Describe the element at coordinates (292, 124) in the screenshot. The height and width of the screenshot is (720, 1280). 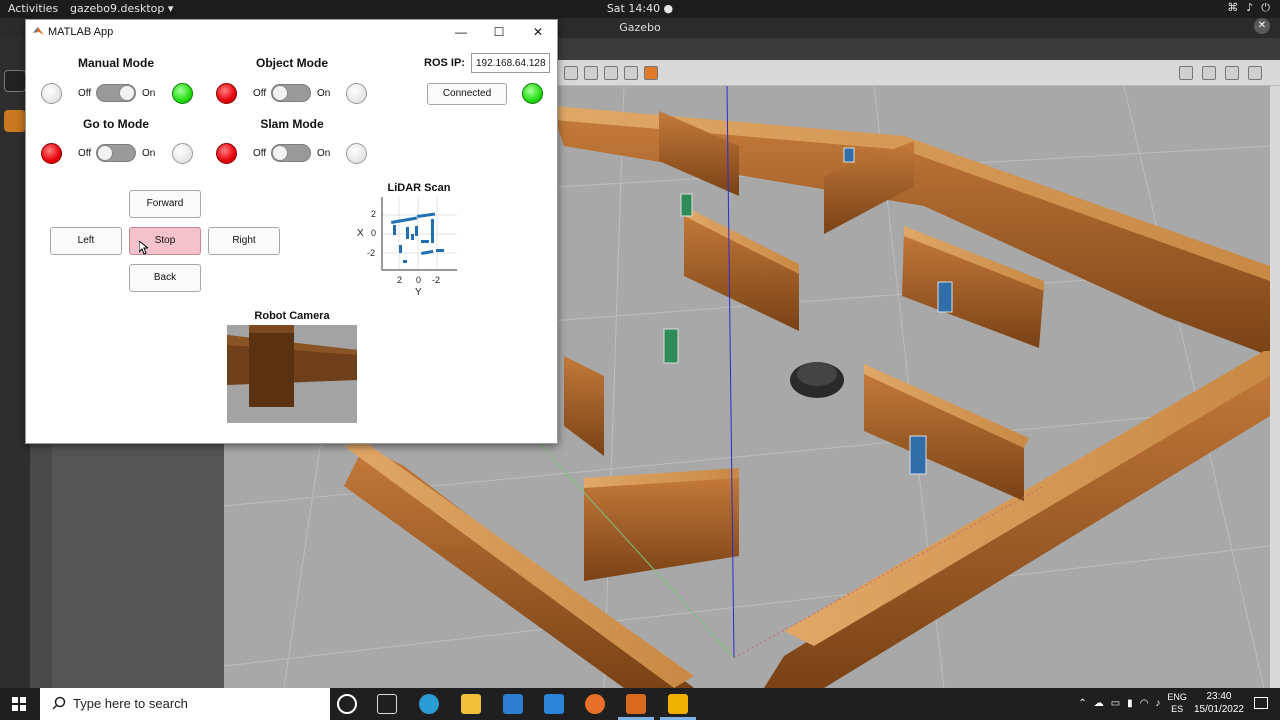
I see `slam-mode-title: Slam Mode` at that location.